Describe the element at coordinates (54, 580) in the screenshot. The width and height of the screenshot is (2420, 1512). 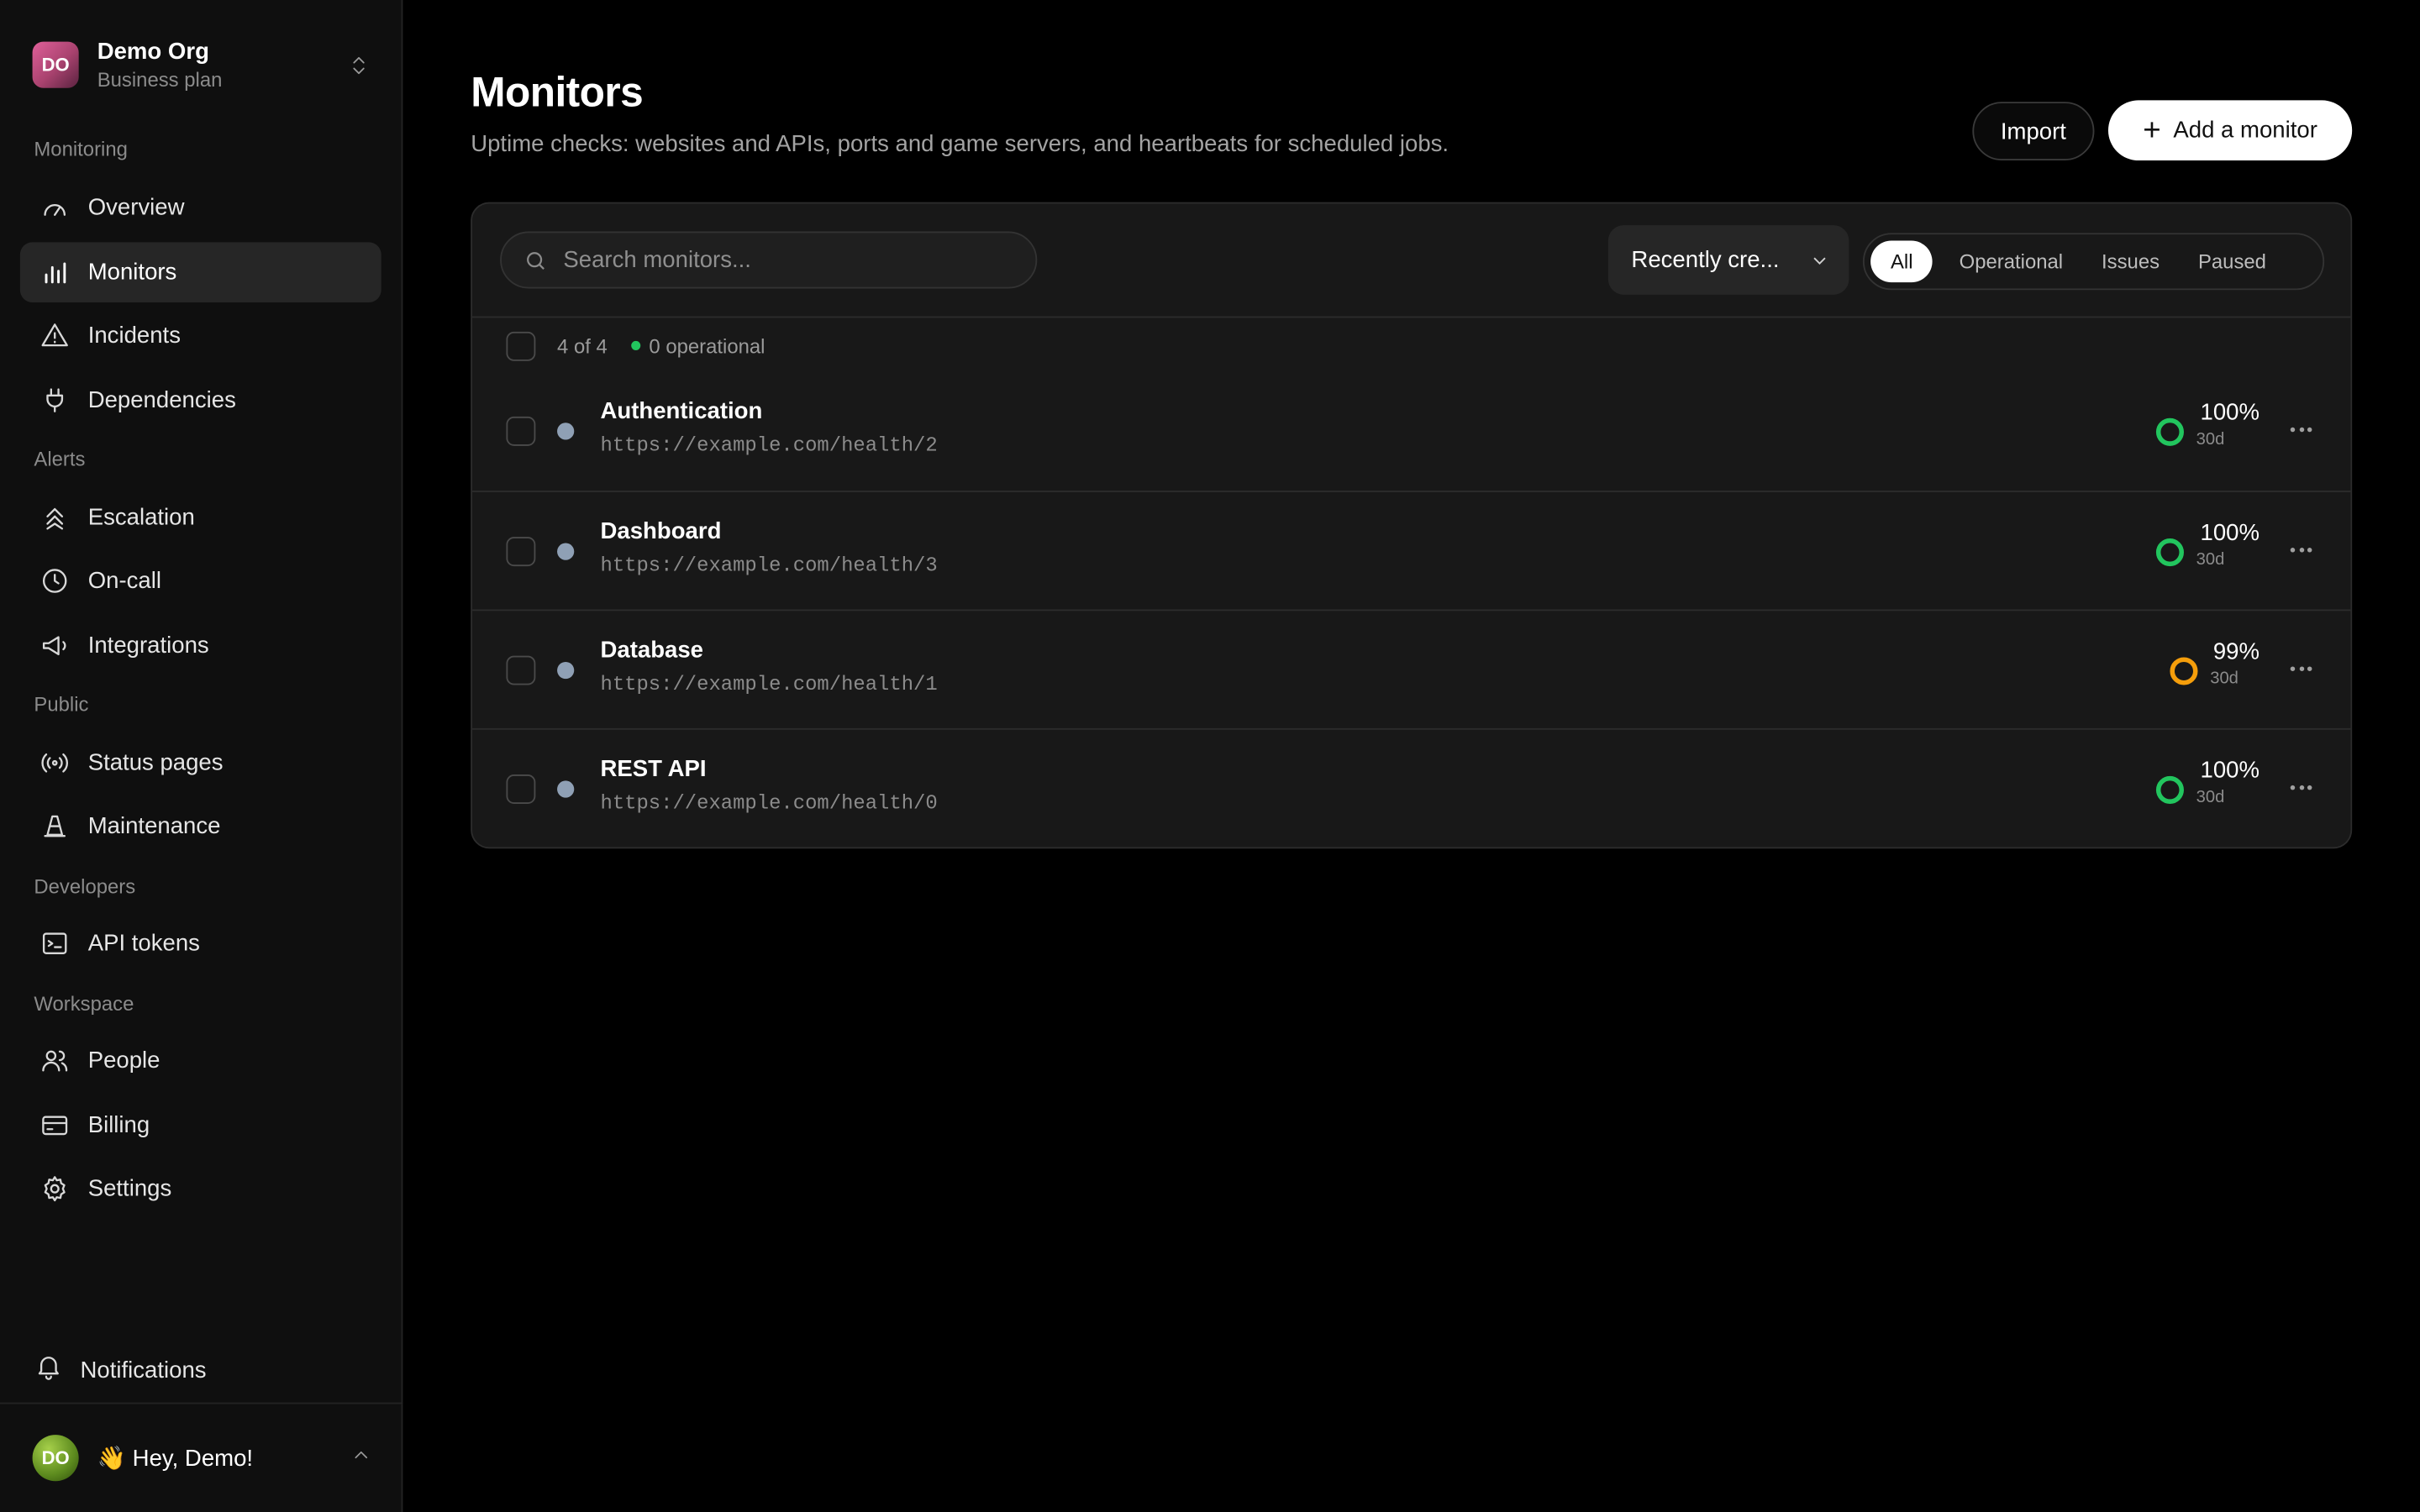
I see `clock-icon` at that location.